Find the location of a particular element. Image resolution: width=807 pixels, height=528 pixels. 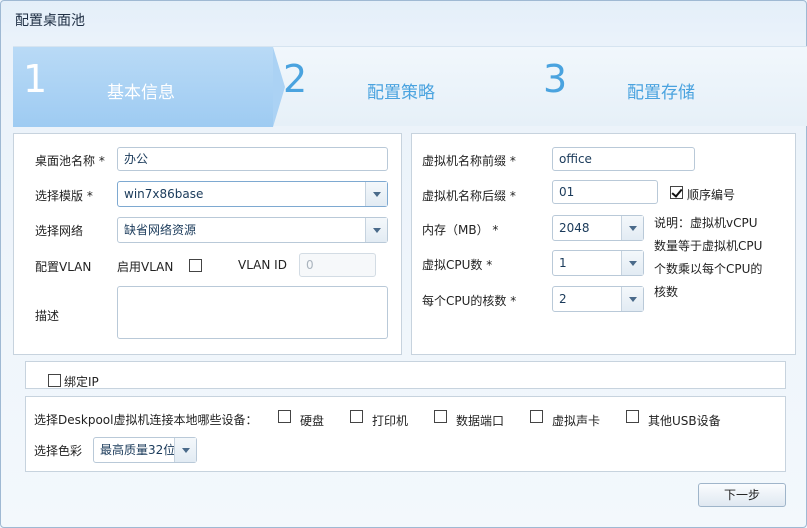

bind-ip-checkbox is located at coordinates (54, 380).